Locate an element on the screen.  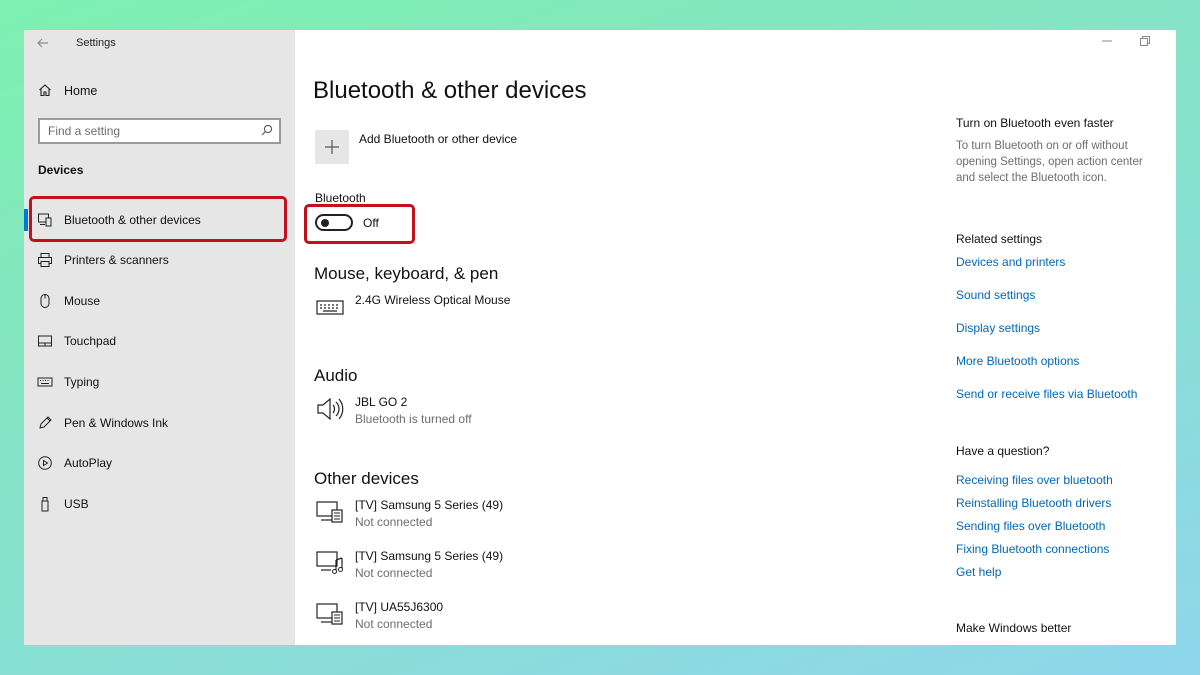
search-placeholder: Find a setting is located at coordinates (84, 131).